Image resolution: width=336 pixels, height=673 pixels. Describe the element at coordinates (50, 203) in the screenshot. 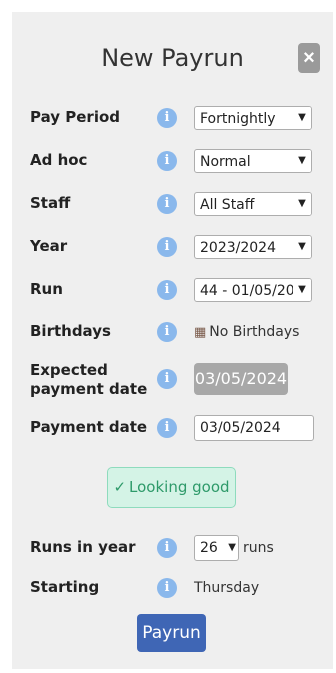

I see `staff-label: Staff` at that location.